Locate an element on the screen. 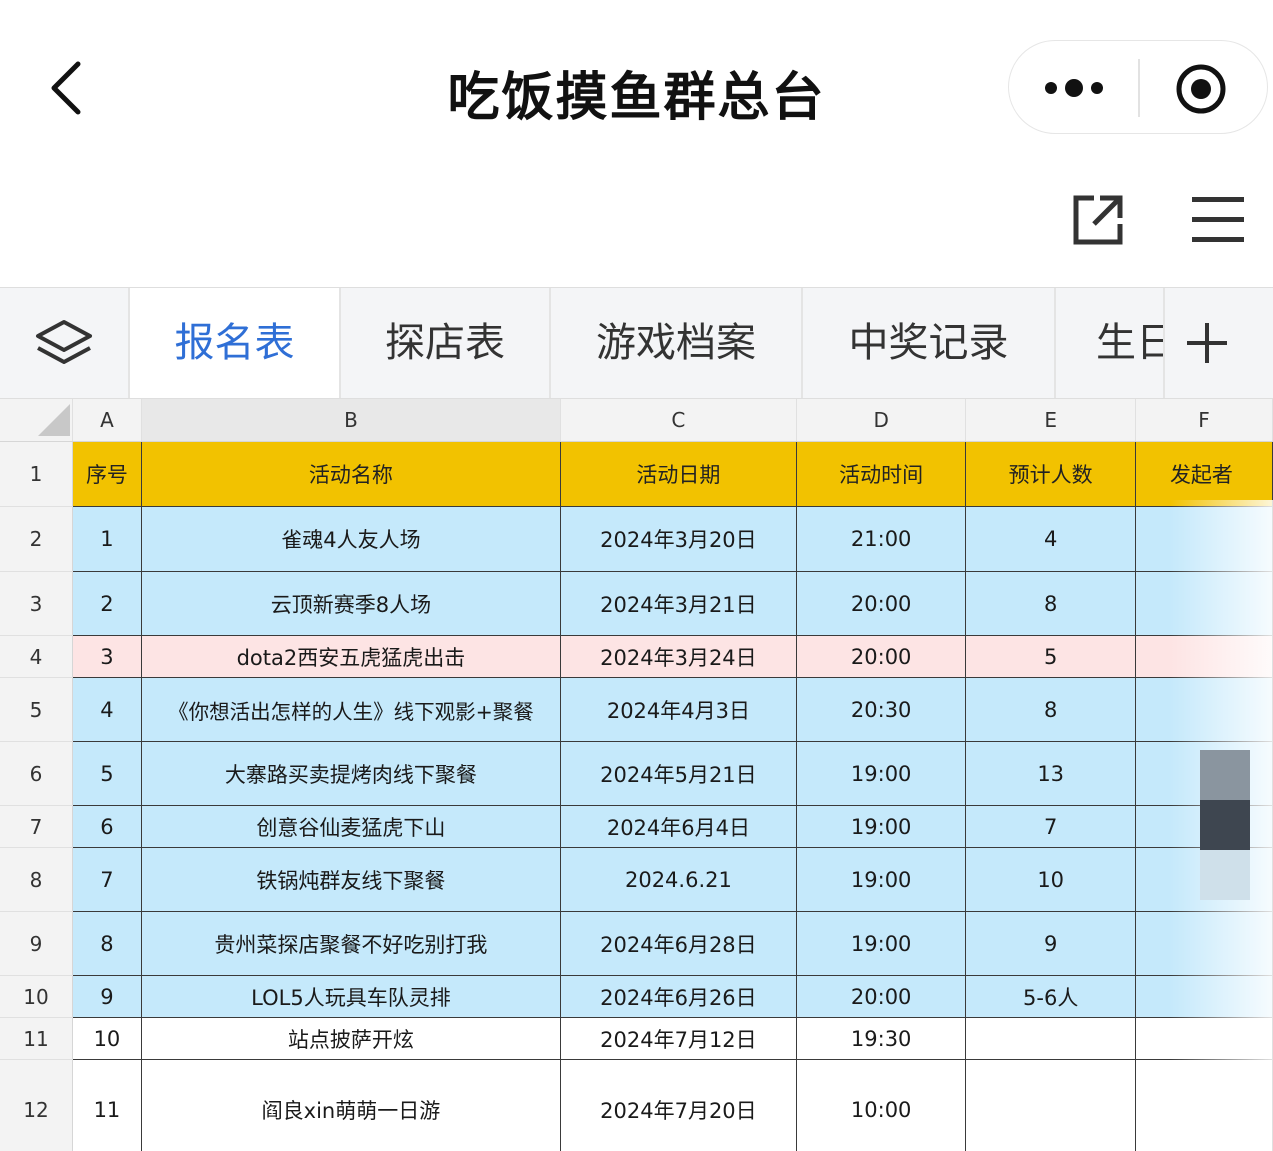  cell: 铁锅炖群友线下聚餐 is located at coordinates (350, 879).